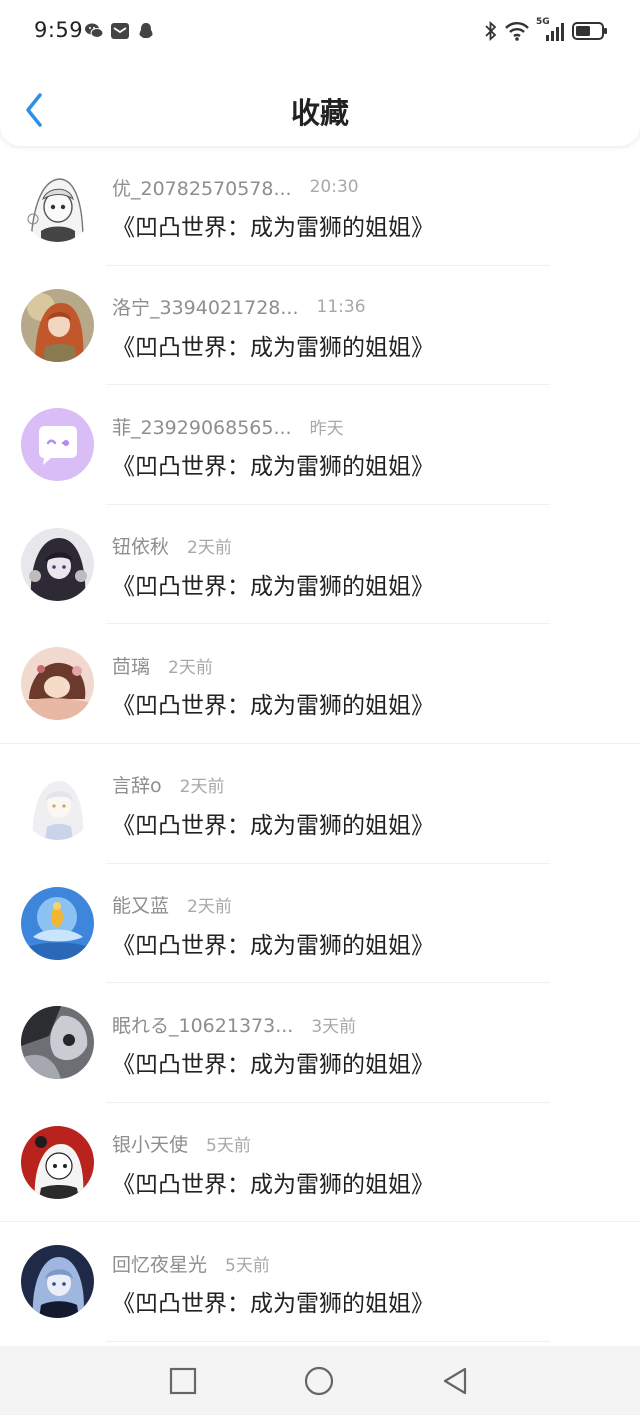 This screenshot has height=1415, width=640. I want to click on list-item: 茴璃 2天前 《凹凸世界：成为雷狮的姐姐》, so click(320, 684).